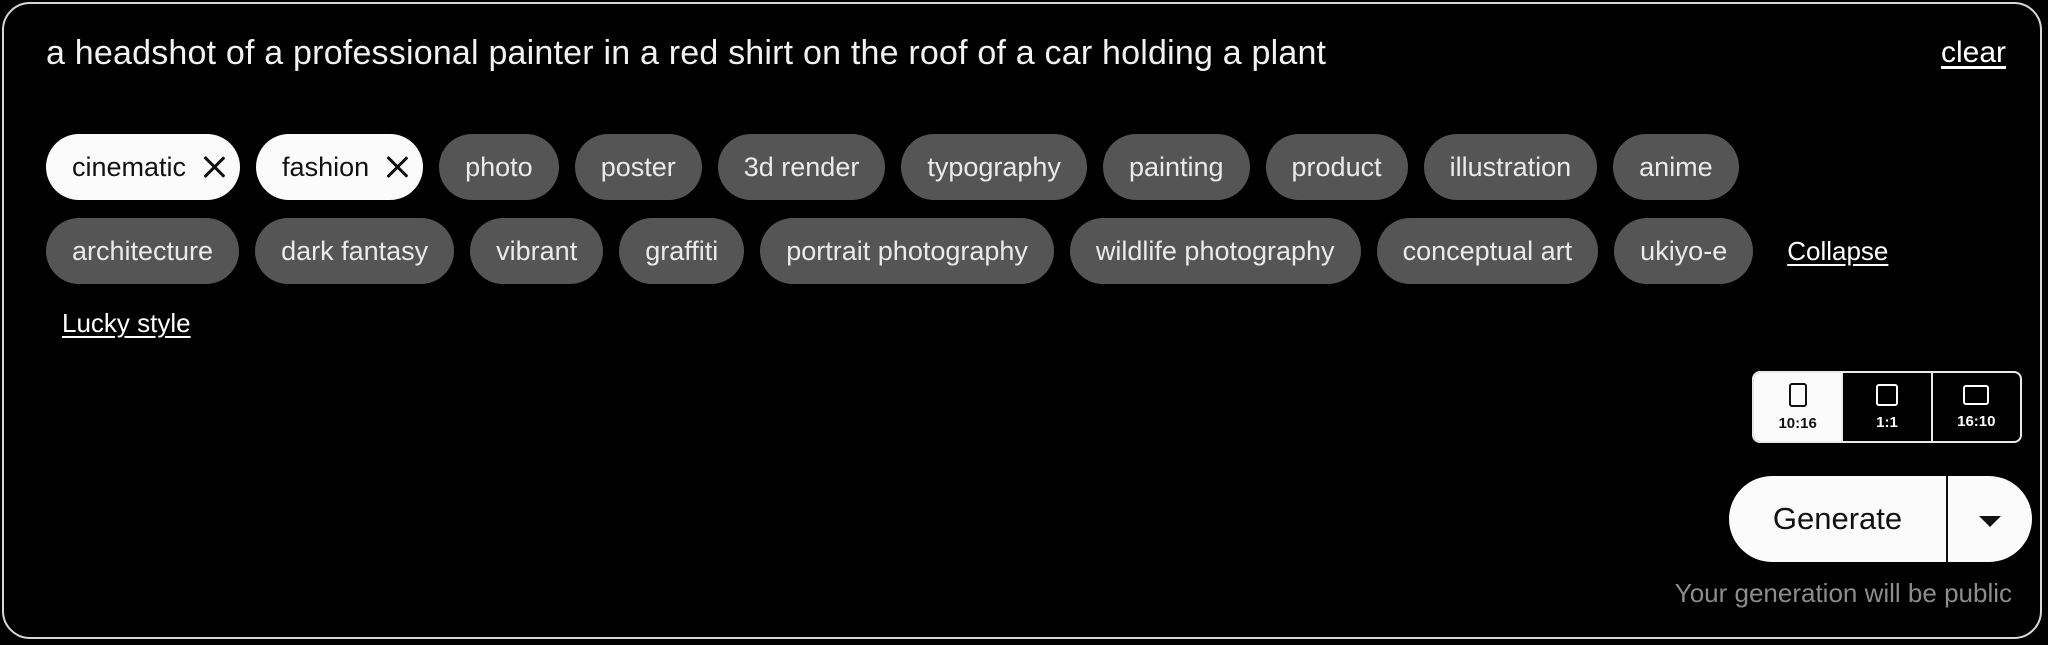 Image resolution: width=2048 pixels, height=645 pixels. I want to click on aspect-ratio-selector: 10:16 1:1 16:10, so click(1887, 407).